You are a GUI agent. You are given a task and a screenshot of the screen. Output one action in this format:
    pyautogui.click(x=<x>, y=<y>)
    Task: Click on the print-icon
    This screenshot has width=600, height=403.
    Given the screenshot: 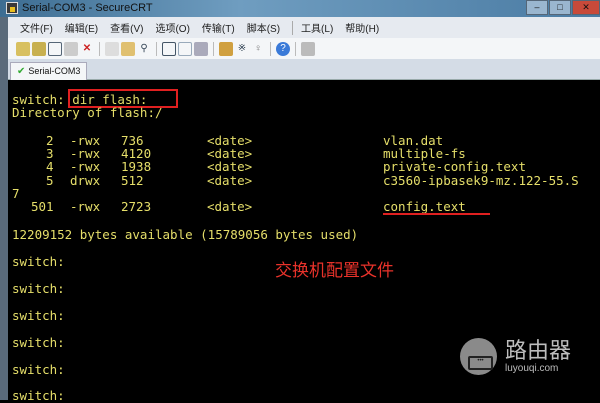 What is the action you would take?
    pyautogui.click(x=201, y=48)
    